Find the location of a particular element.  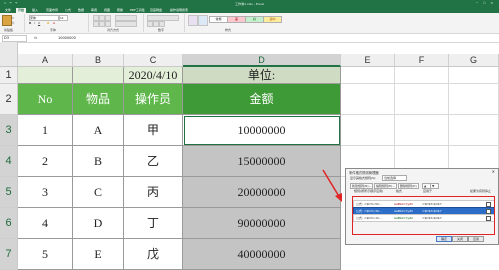

tab-review: 审阅 is located at coordinates (94, 10).